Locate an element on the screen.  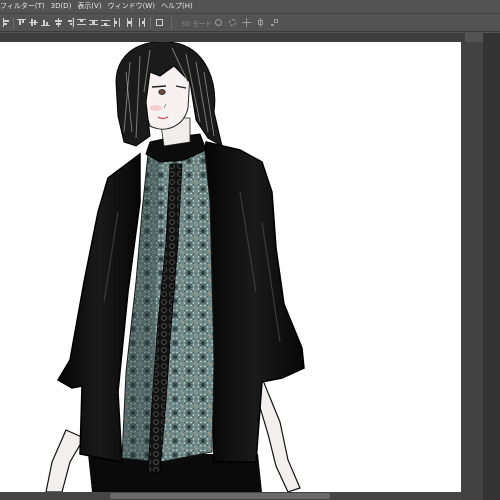
left-hand is located at coordinates (65, 460).